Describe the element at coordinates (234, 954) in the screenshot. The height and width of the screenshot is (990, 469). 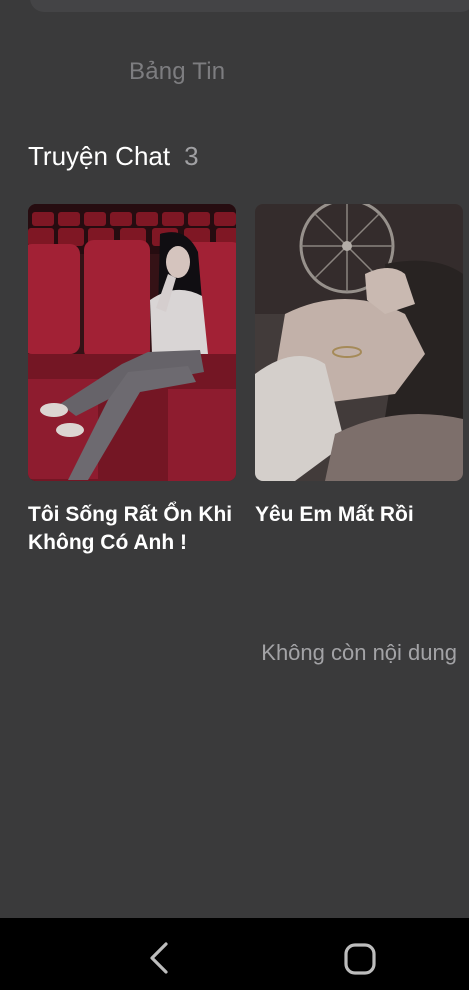
I see `system-navigation-bar` at that location.